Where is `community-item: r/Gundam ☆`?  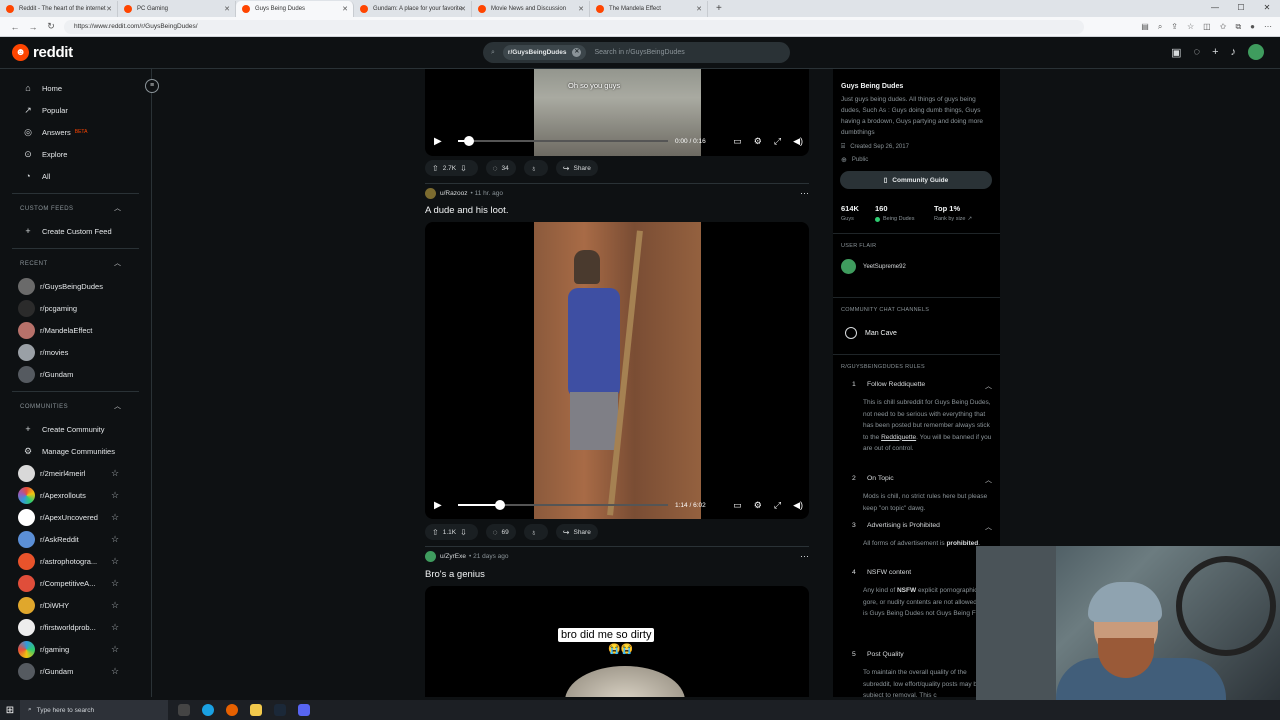 community-item: r/Gundam ☆ is located at coordinates (75, 671).